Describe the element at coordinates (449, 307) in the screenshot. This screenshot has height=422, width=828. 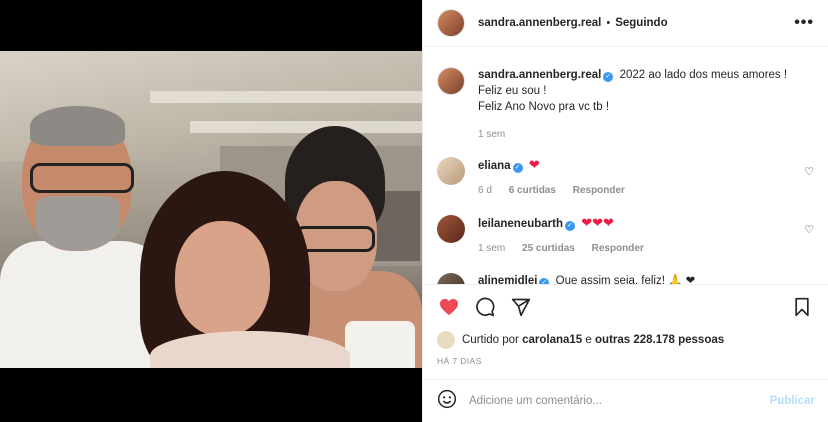
I see `heart-icon` at that location.